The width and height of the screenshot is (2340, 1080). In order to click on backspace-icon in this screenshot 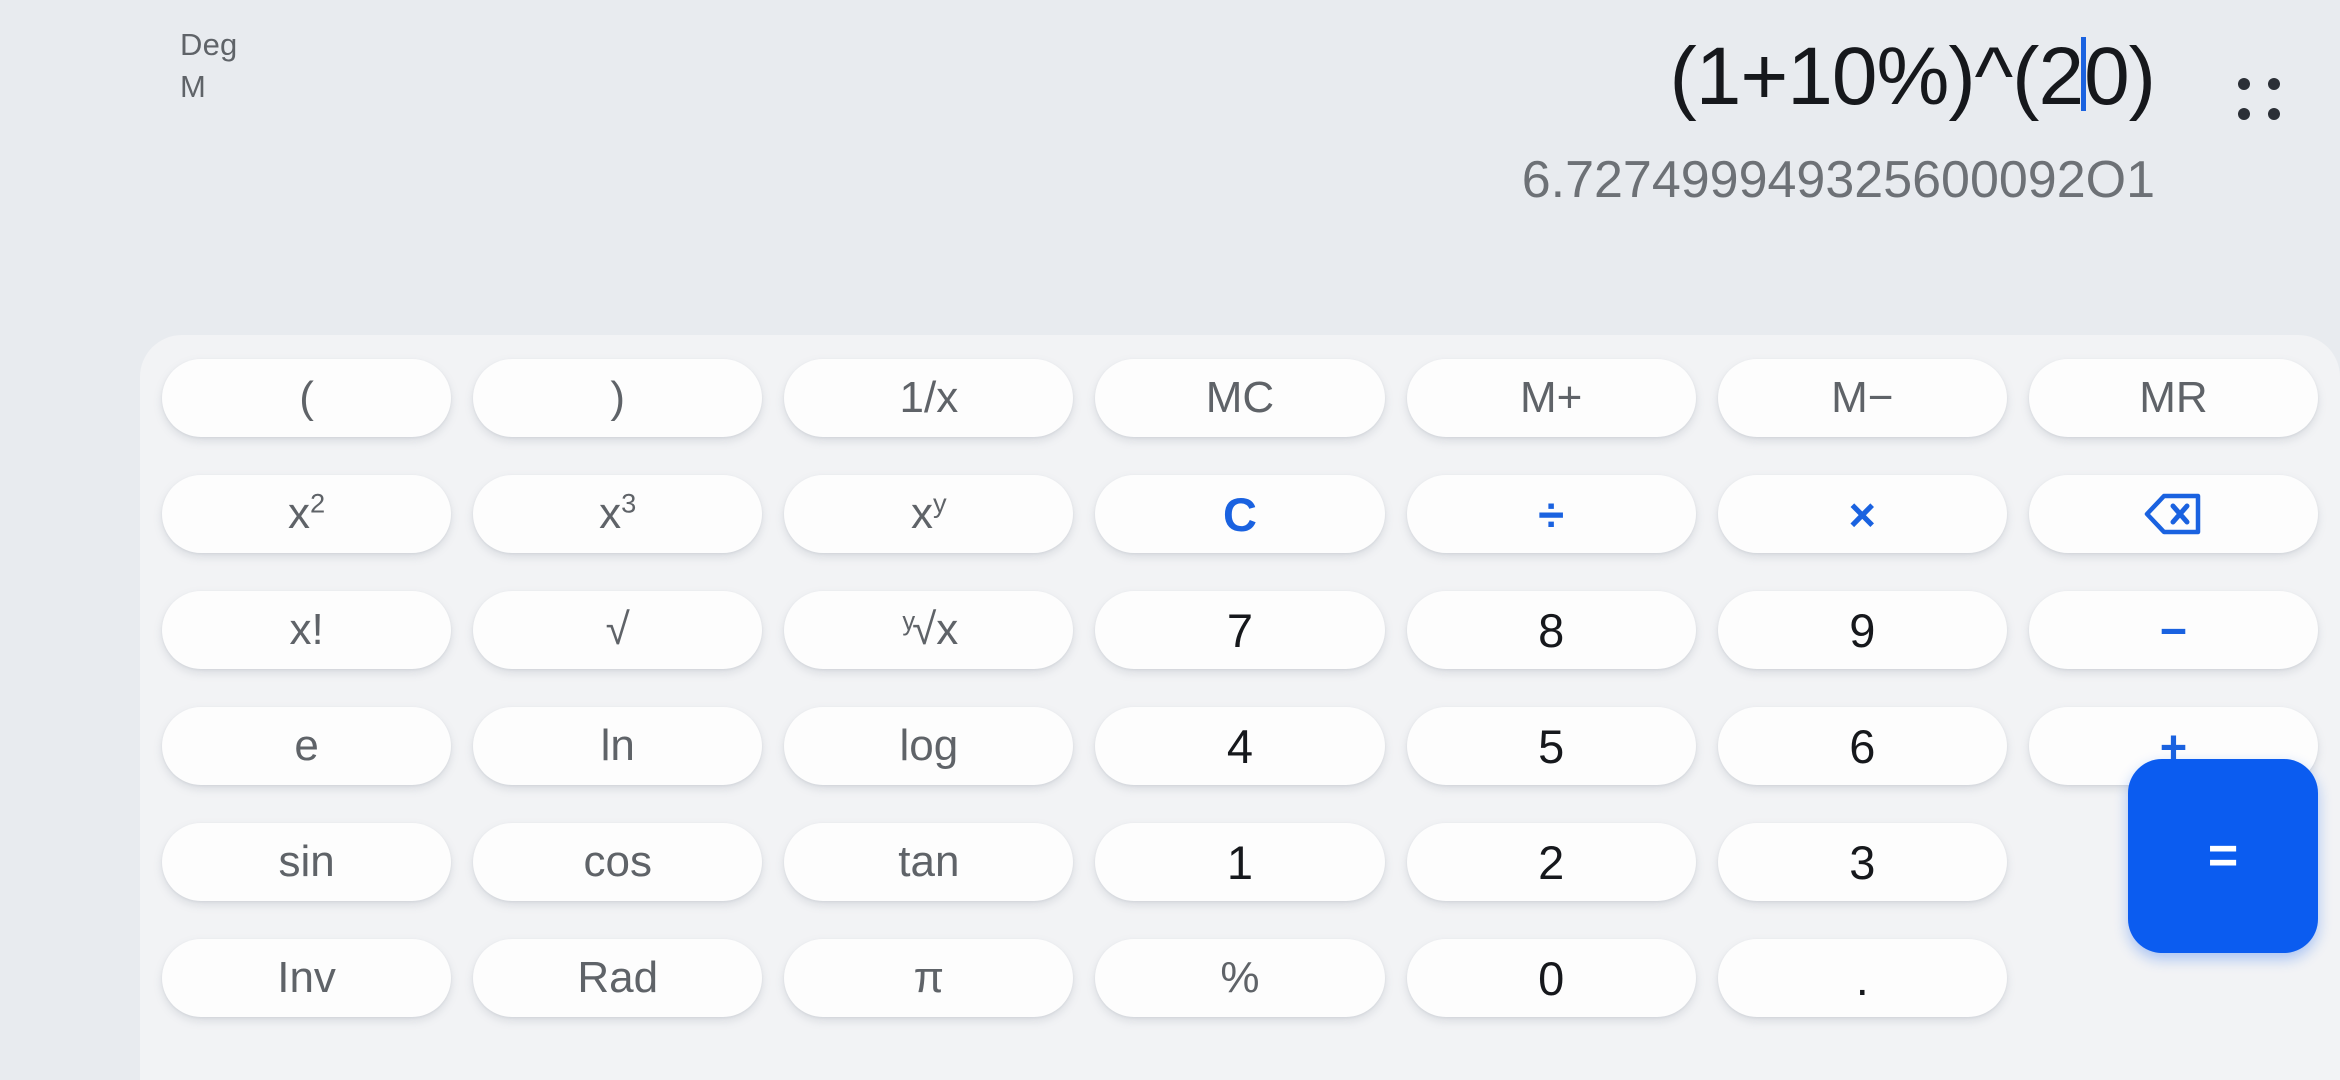, I will do `click(2173, 514)`.